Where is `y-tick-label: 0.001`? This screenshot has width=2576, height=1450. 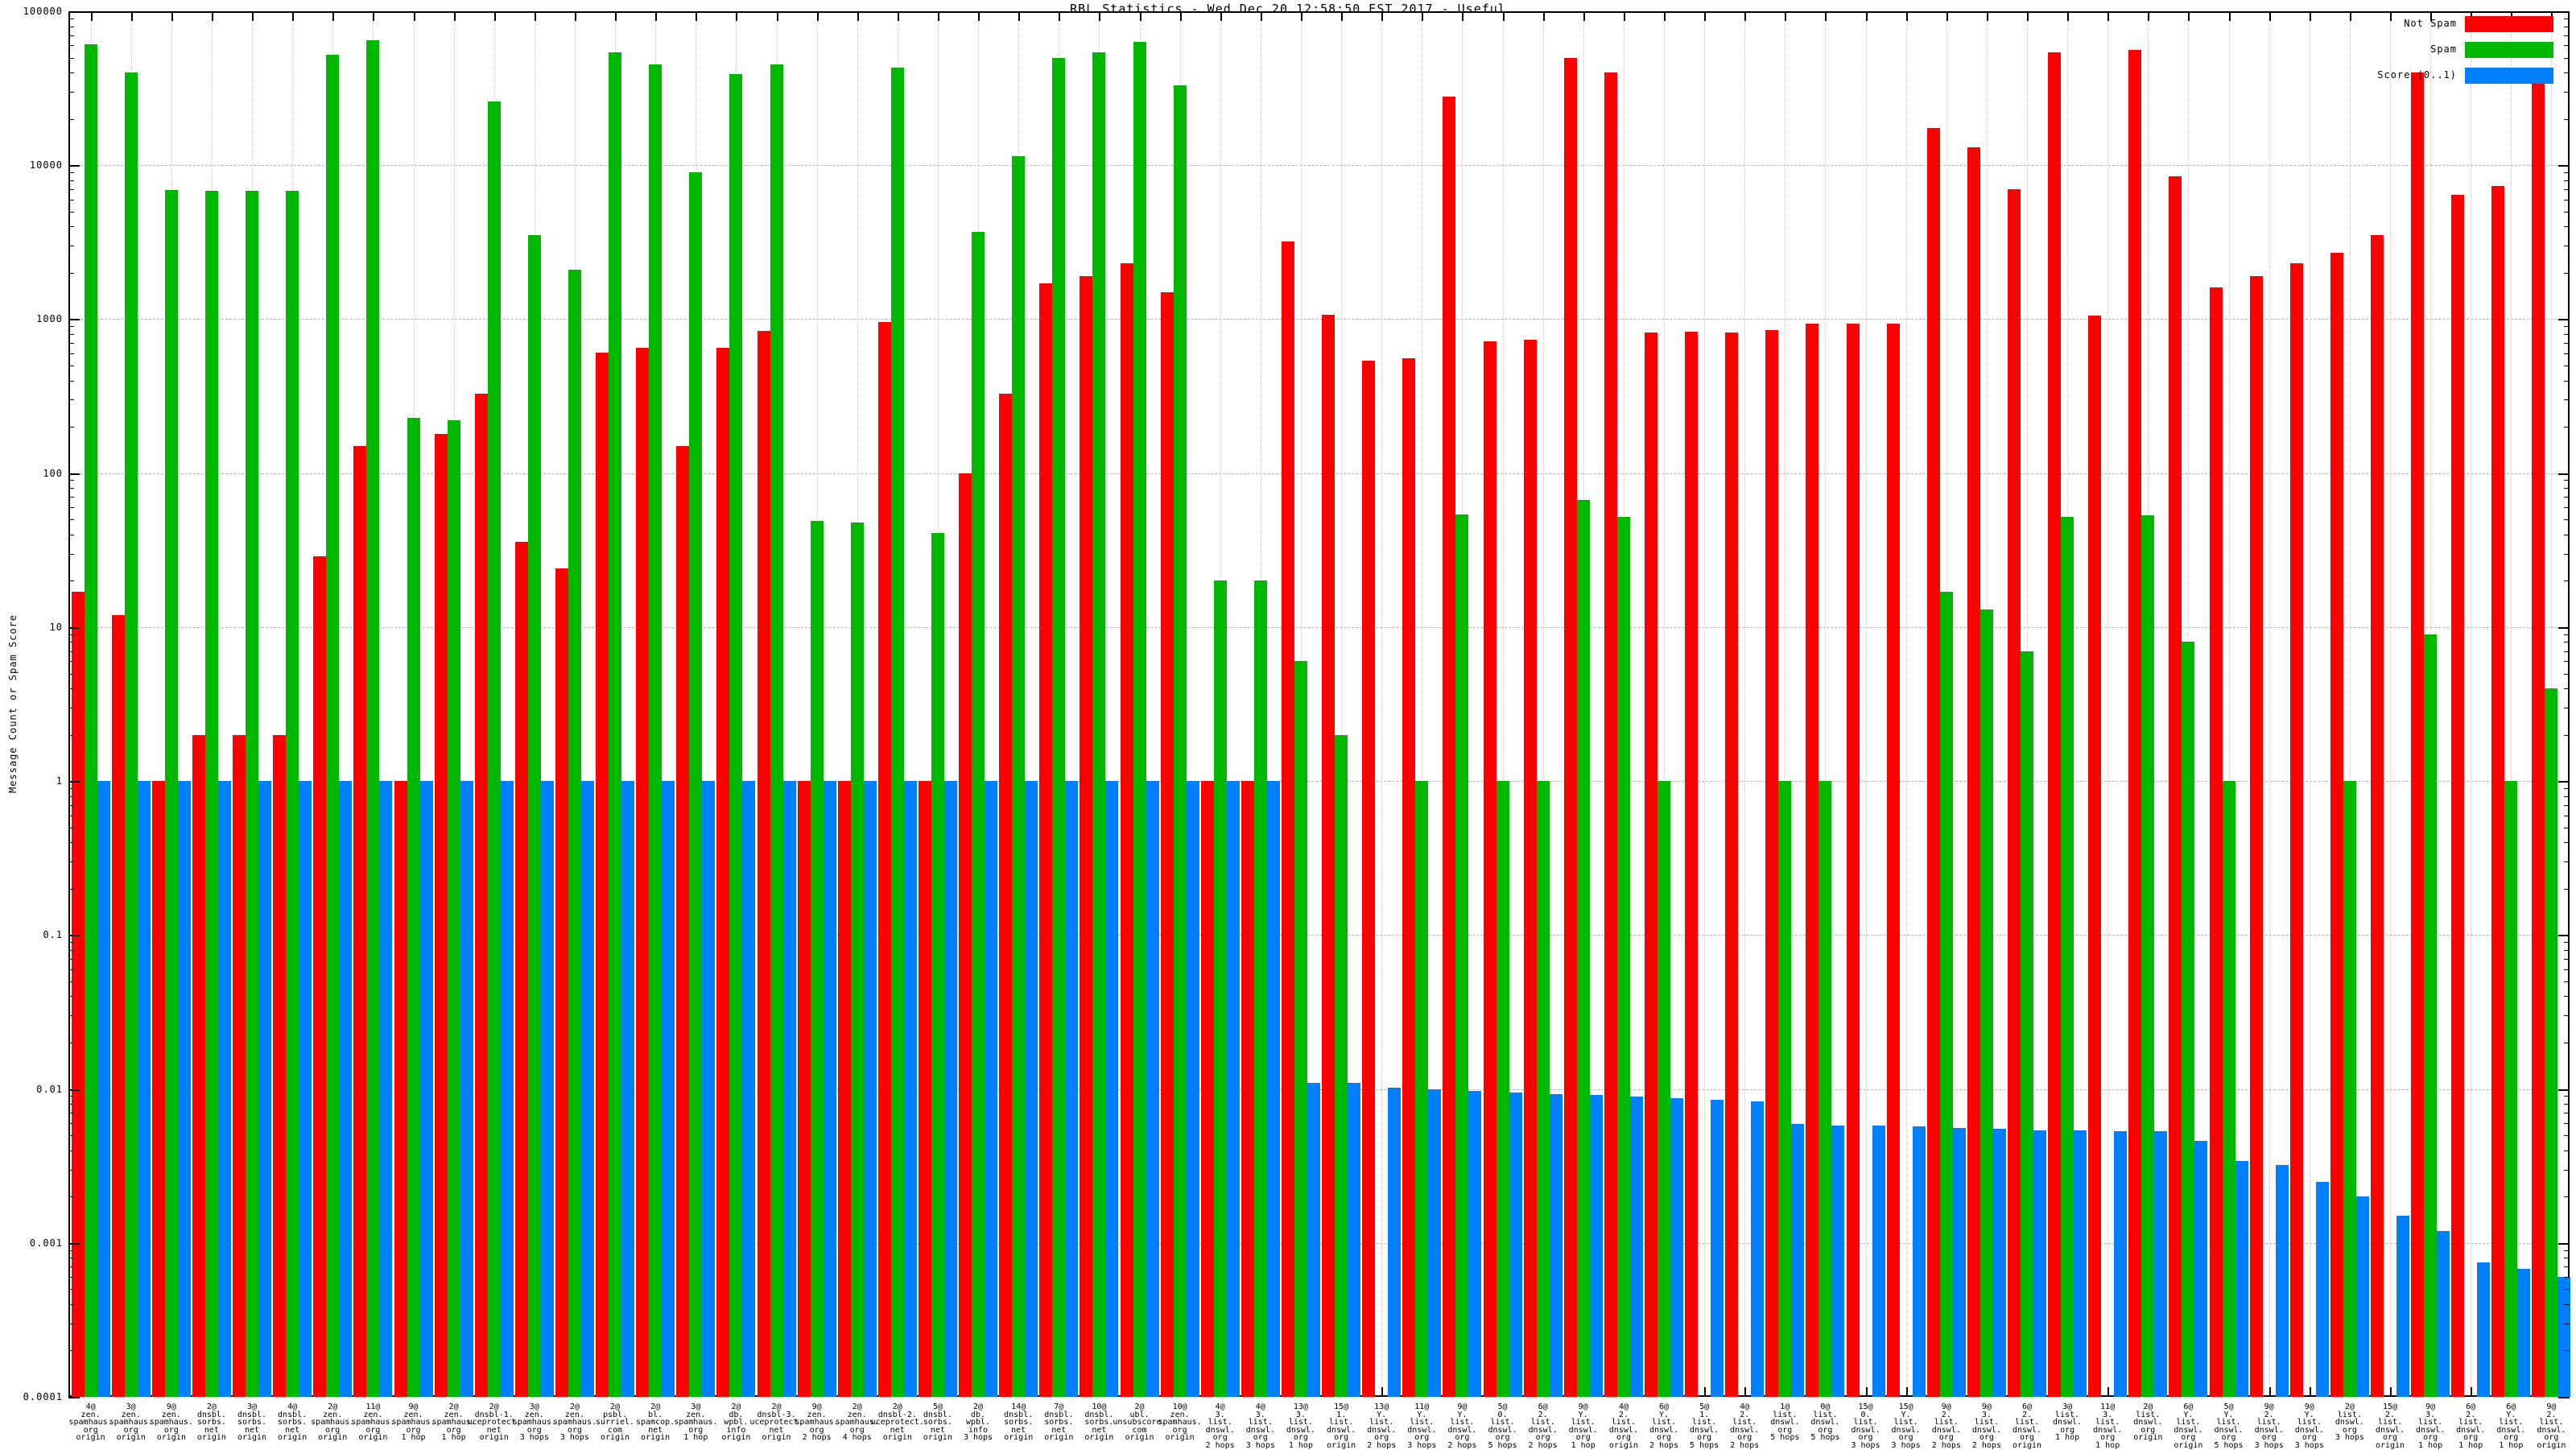
y-tick-label: 0.001 is located at coordinates (46, 1243).